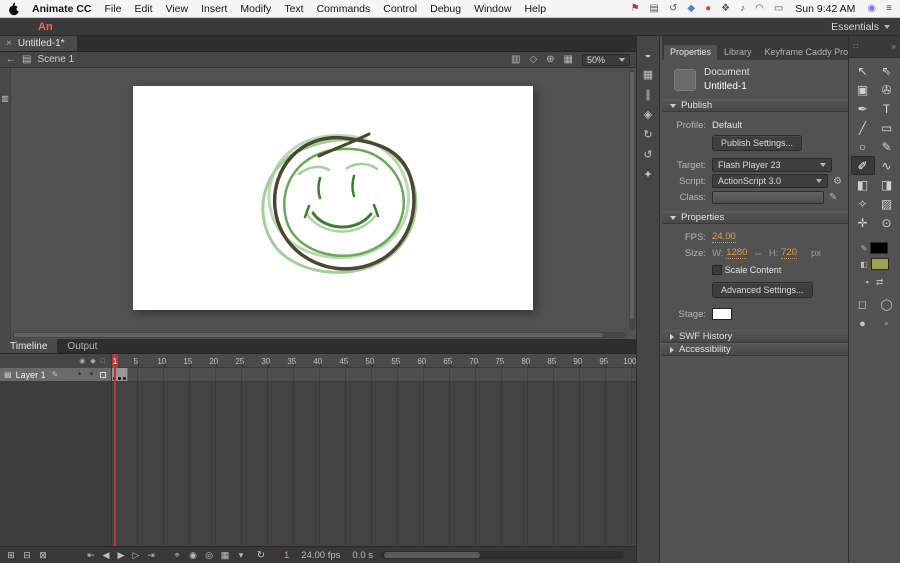  Describe the element at coordinates (863, 304) in the screenshot. I see `object-drawing-toggle: ◻` at that location.